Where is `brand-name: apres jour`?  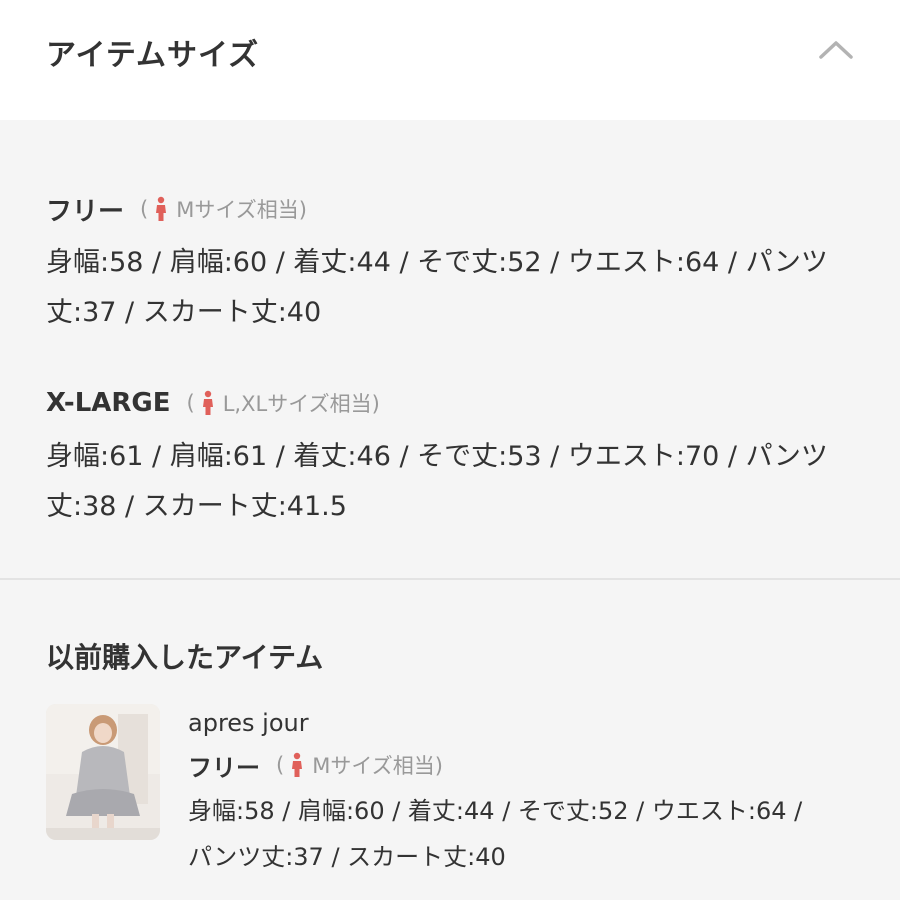 brand-name: apres jour is located at coordinates (533, 723).